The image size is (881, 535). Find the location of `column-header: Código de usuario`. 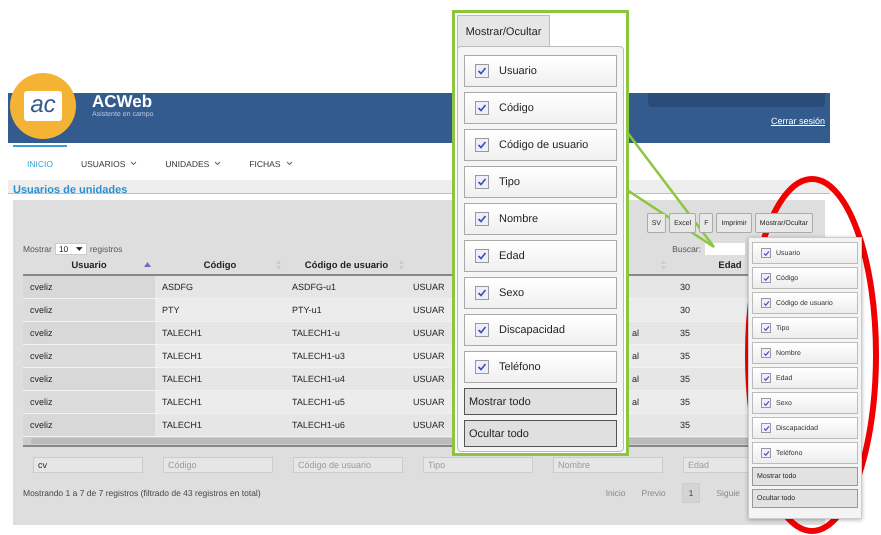

column-header: Código de usuario is located at coordinates (346, 265).